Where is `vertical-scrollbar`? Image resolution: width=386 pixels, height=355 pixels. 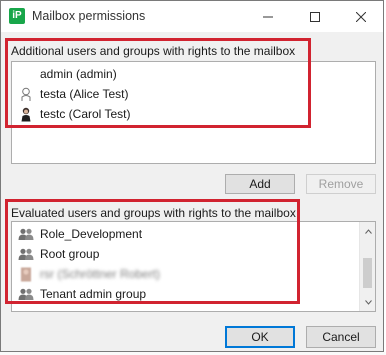 vertical-scrollbar is located at coordinates (367, 266).